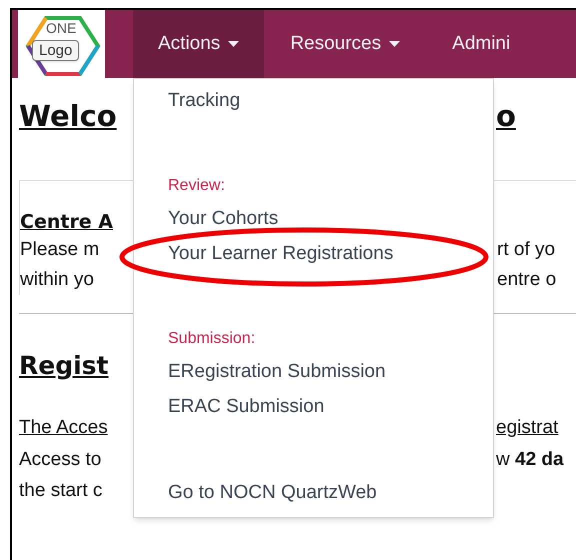 This screenshot has height=560, width=576. Describe the element at coordinates (60, 490) in the screenshot. I see `paragraph-text: the start c` at that location.